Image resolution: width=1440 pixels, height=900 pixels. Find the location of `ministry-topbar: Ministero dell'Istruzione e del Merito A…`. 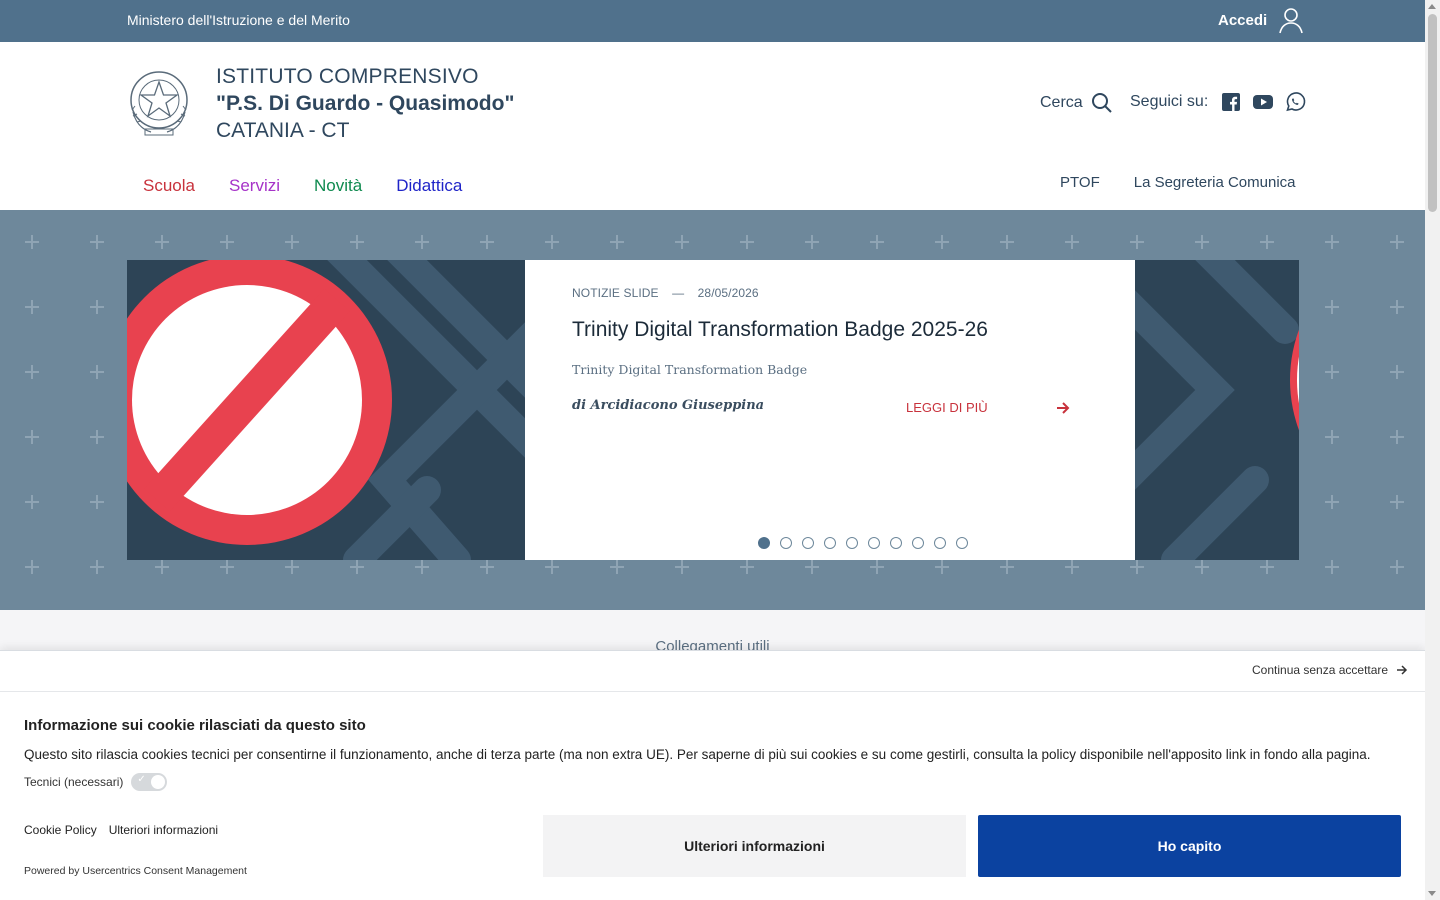

ministry-topbar: Ministero dell'Istruzione e del Merito A… is located at coordinates (712, 21).